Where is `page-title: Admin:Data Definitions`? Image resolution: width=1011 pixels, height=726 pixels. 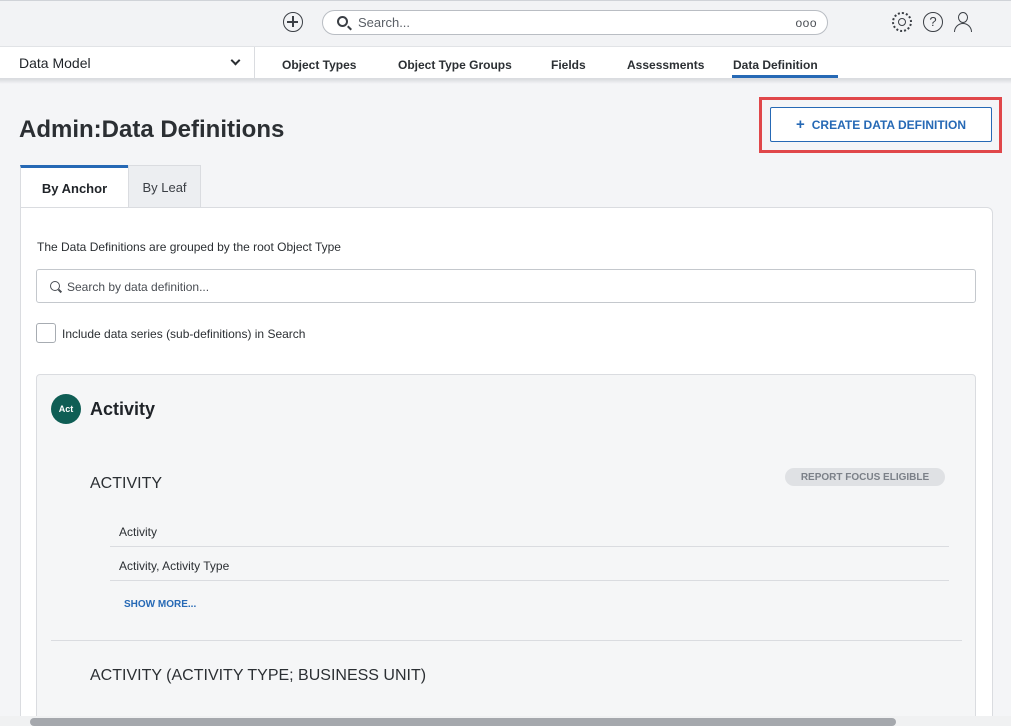 page-title: Admin:Data Definitions is located at coordinates (152, 129).